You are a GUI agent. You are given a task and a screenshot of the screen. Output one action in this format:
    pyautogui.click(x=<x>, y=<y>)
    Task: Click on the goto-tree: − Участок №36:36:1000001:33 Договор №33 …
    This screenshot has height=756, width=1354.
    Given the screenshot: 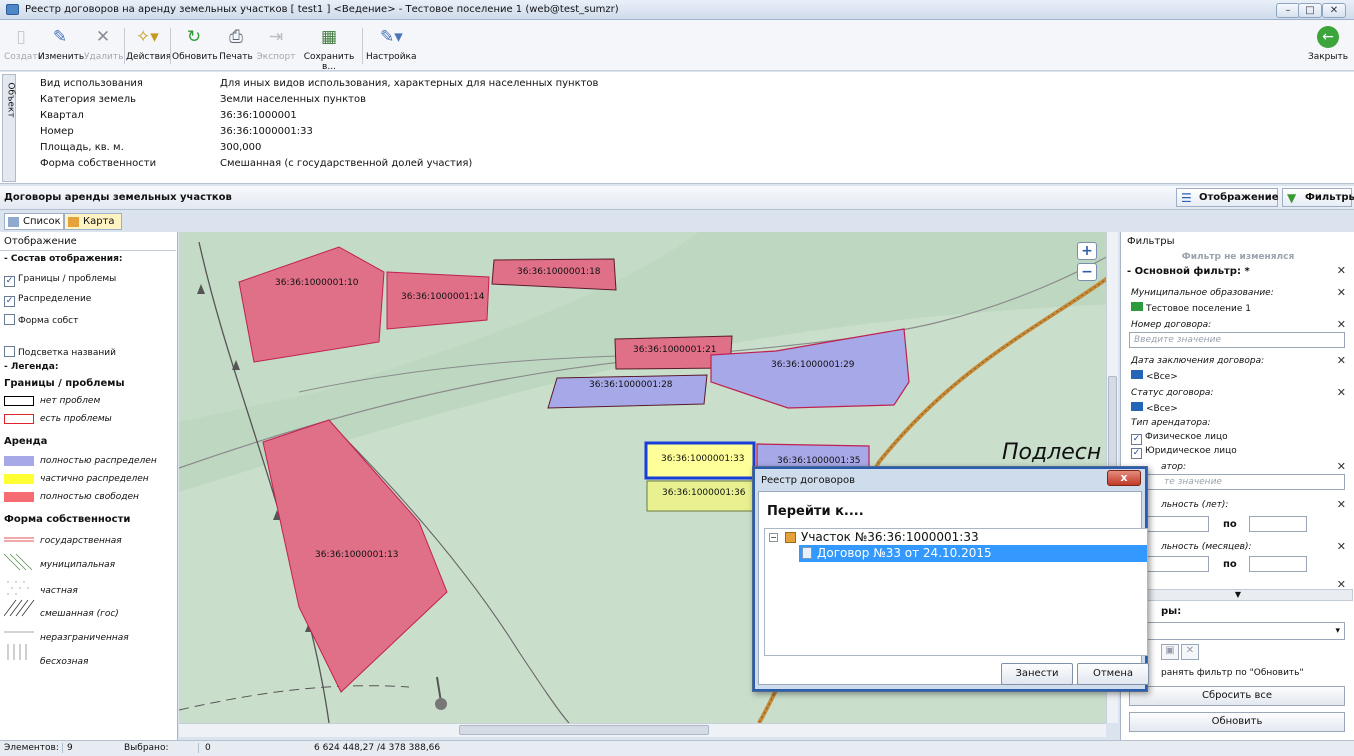 What is the action you would take?
    pyautogui.click(x=956, y=592)
    